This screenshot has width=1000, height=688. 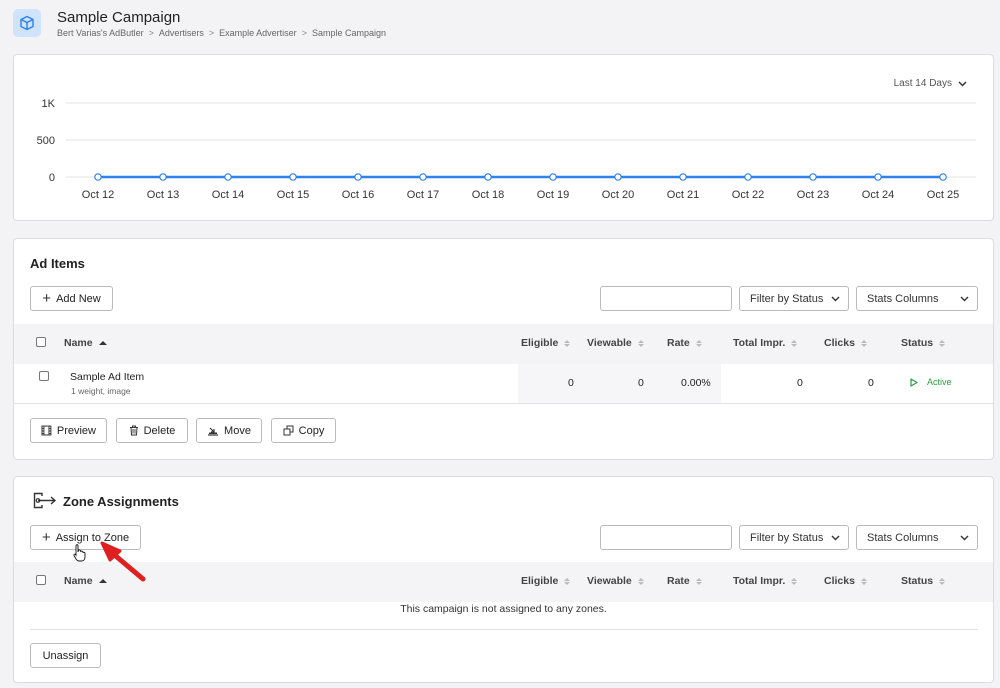 What do you see at coordinates (181, 33) in the screenshot?
I see `breadcrumb-item-advertisers: Advertisers` at bounding box center [181, 33].